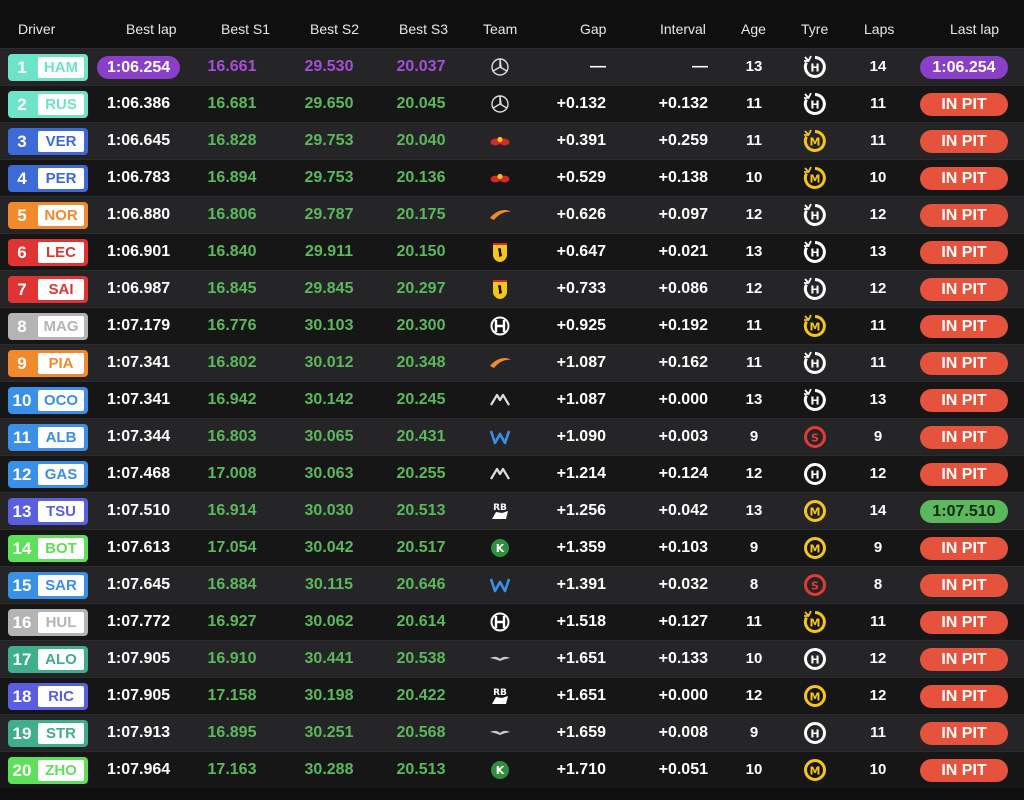  What do you see at coordinates (500, 104) in the screenshot?
I see `mercedes-logo-icon` at bounding box center [500, 104].